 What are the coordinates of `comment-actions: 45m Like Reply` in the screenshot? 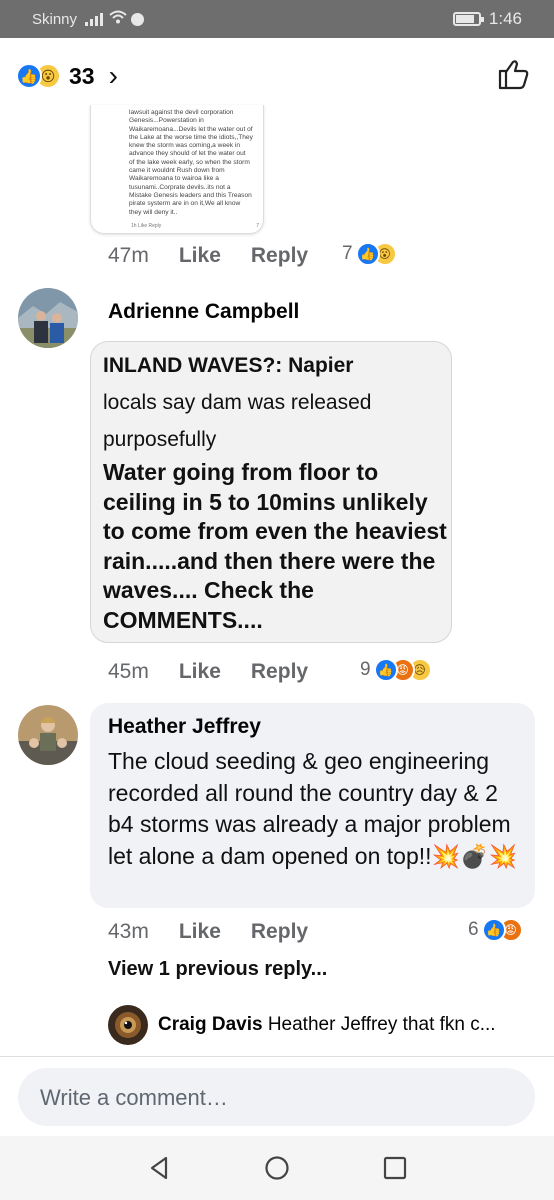 It's located at (208, 672).